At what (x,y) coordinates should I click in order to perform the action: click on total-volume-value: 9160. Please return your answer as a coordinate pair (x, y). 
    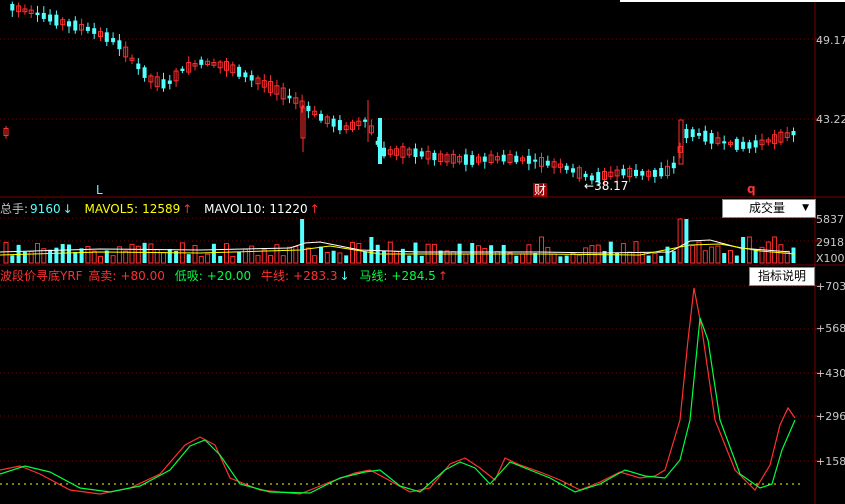
    Looking at the image, I should click on (45, 209).